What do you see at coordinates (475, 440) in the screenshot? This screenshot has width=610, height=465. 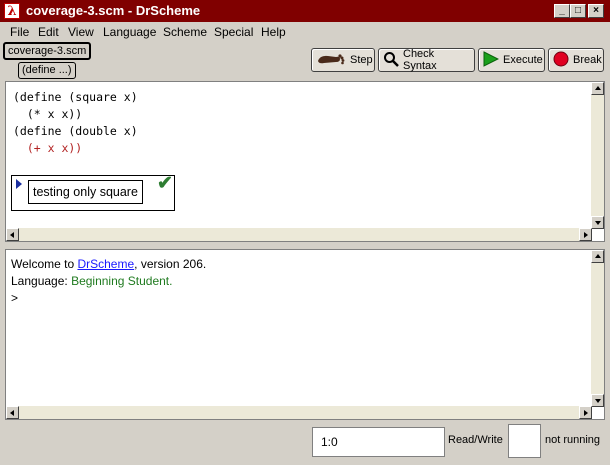 I see `read-write-mode: Read/Write` at bounding box center [475, 440].